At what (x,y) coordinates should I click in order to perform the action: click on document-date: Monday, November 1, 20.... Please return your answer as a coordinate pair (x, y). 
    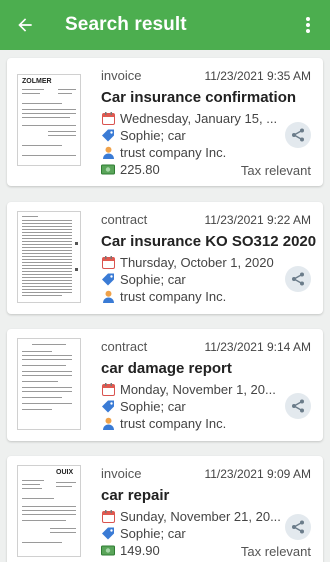
    Looking at the image, I should click on (198, 389).